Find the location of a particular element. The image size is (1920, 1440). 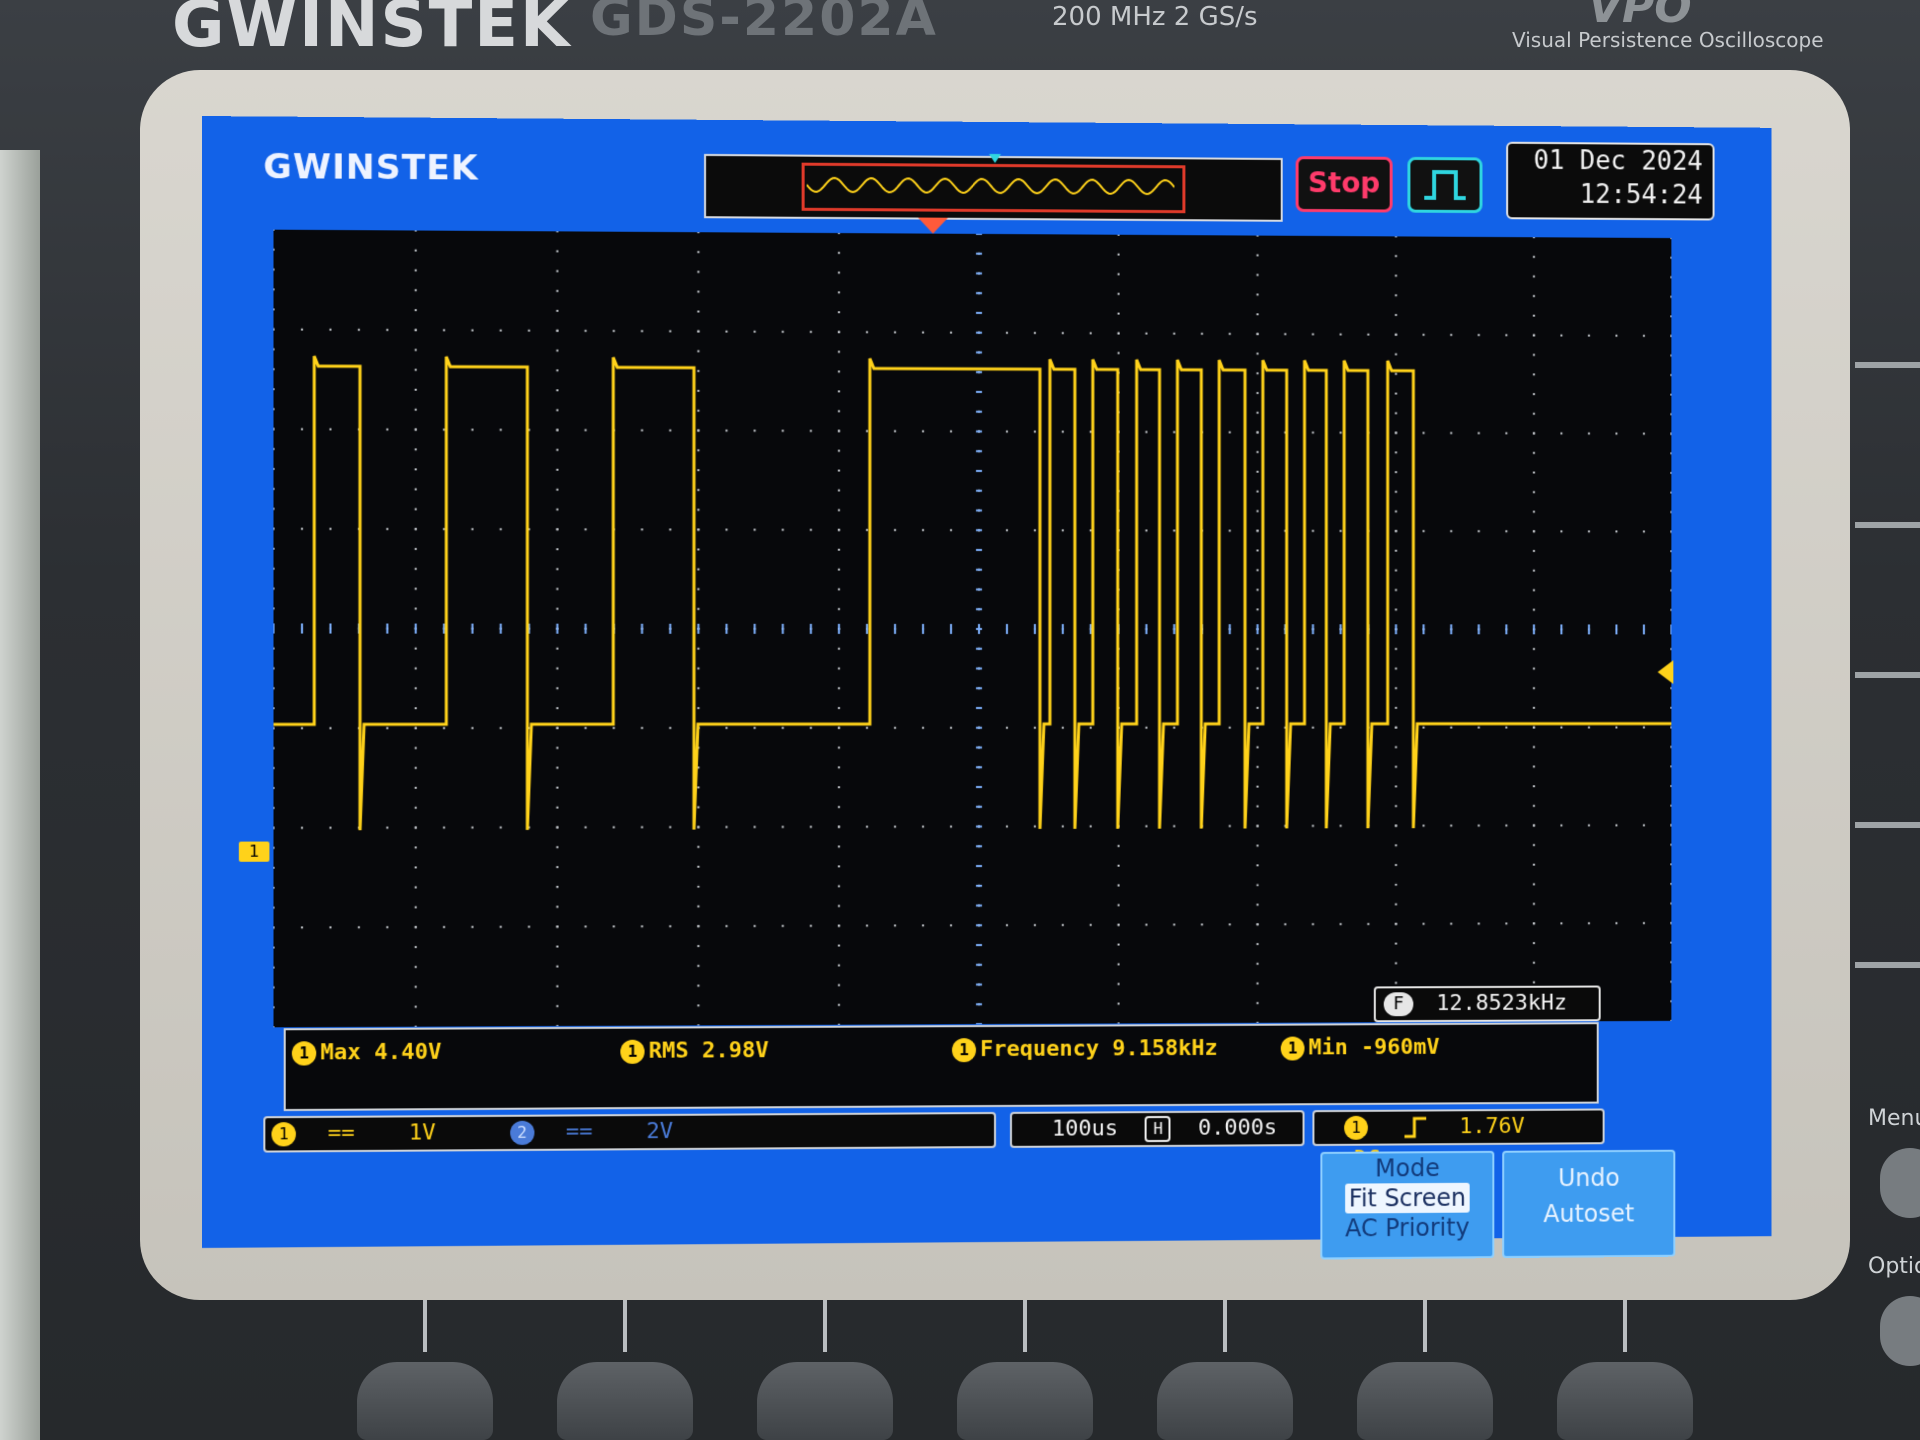

channel-1-level-marker: 1 is located at coordinates (254, 852).